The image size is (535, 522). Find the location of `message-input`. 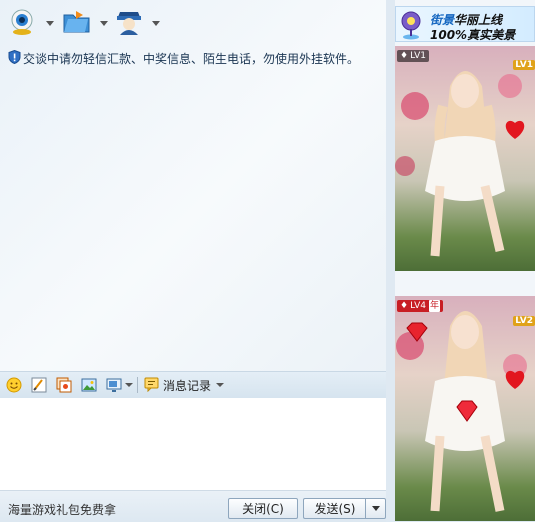

message-input is located at coordinates (193, 444).